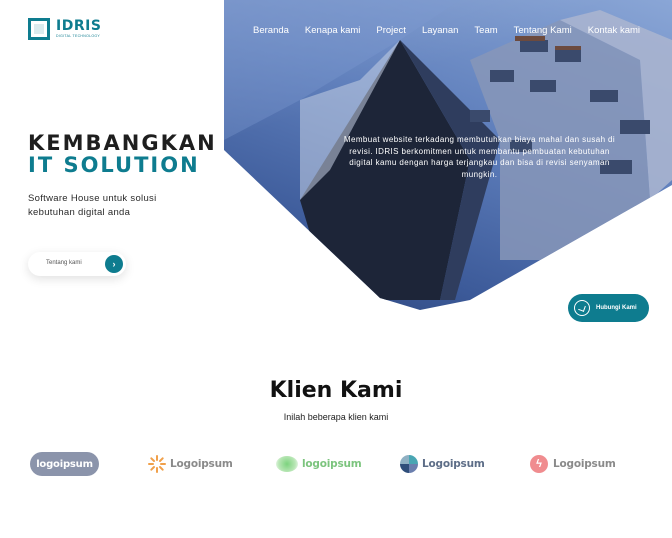 The image size is (672, 538). Describe the element at coordinates (453, 464) in the screenshot. I see `client-logo-4-text: Logoipsum` at that location.